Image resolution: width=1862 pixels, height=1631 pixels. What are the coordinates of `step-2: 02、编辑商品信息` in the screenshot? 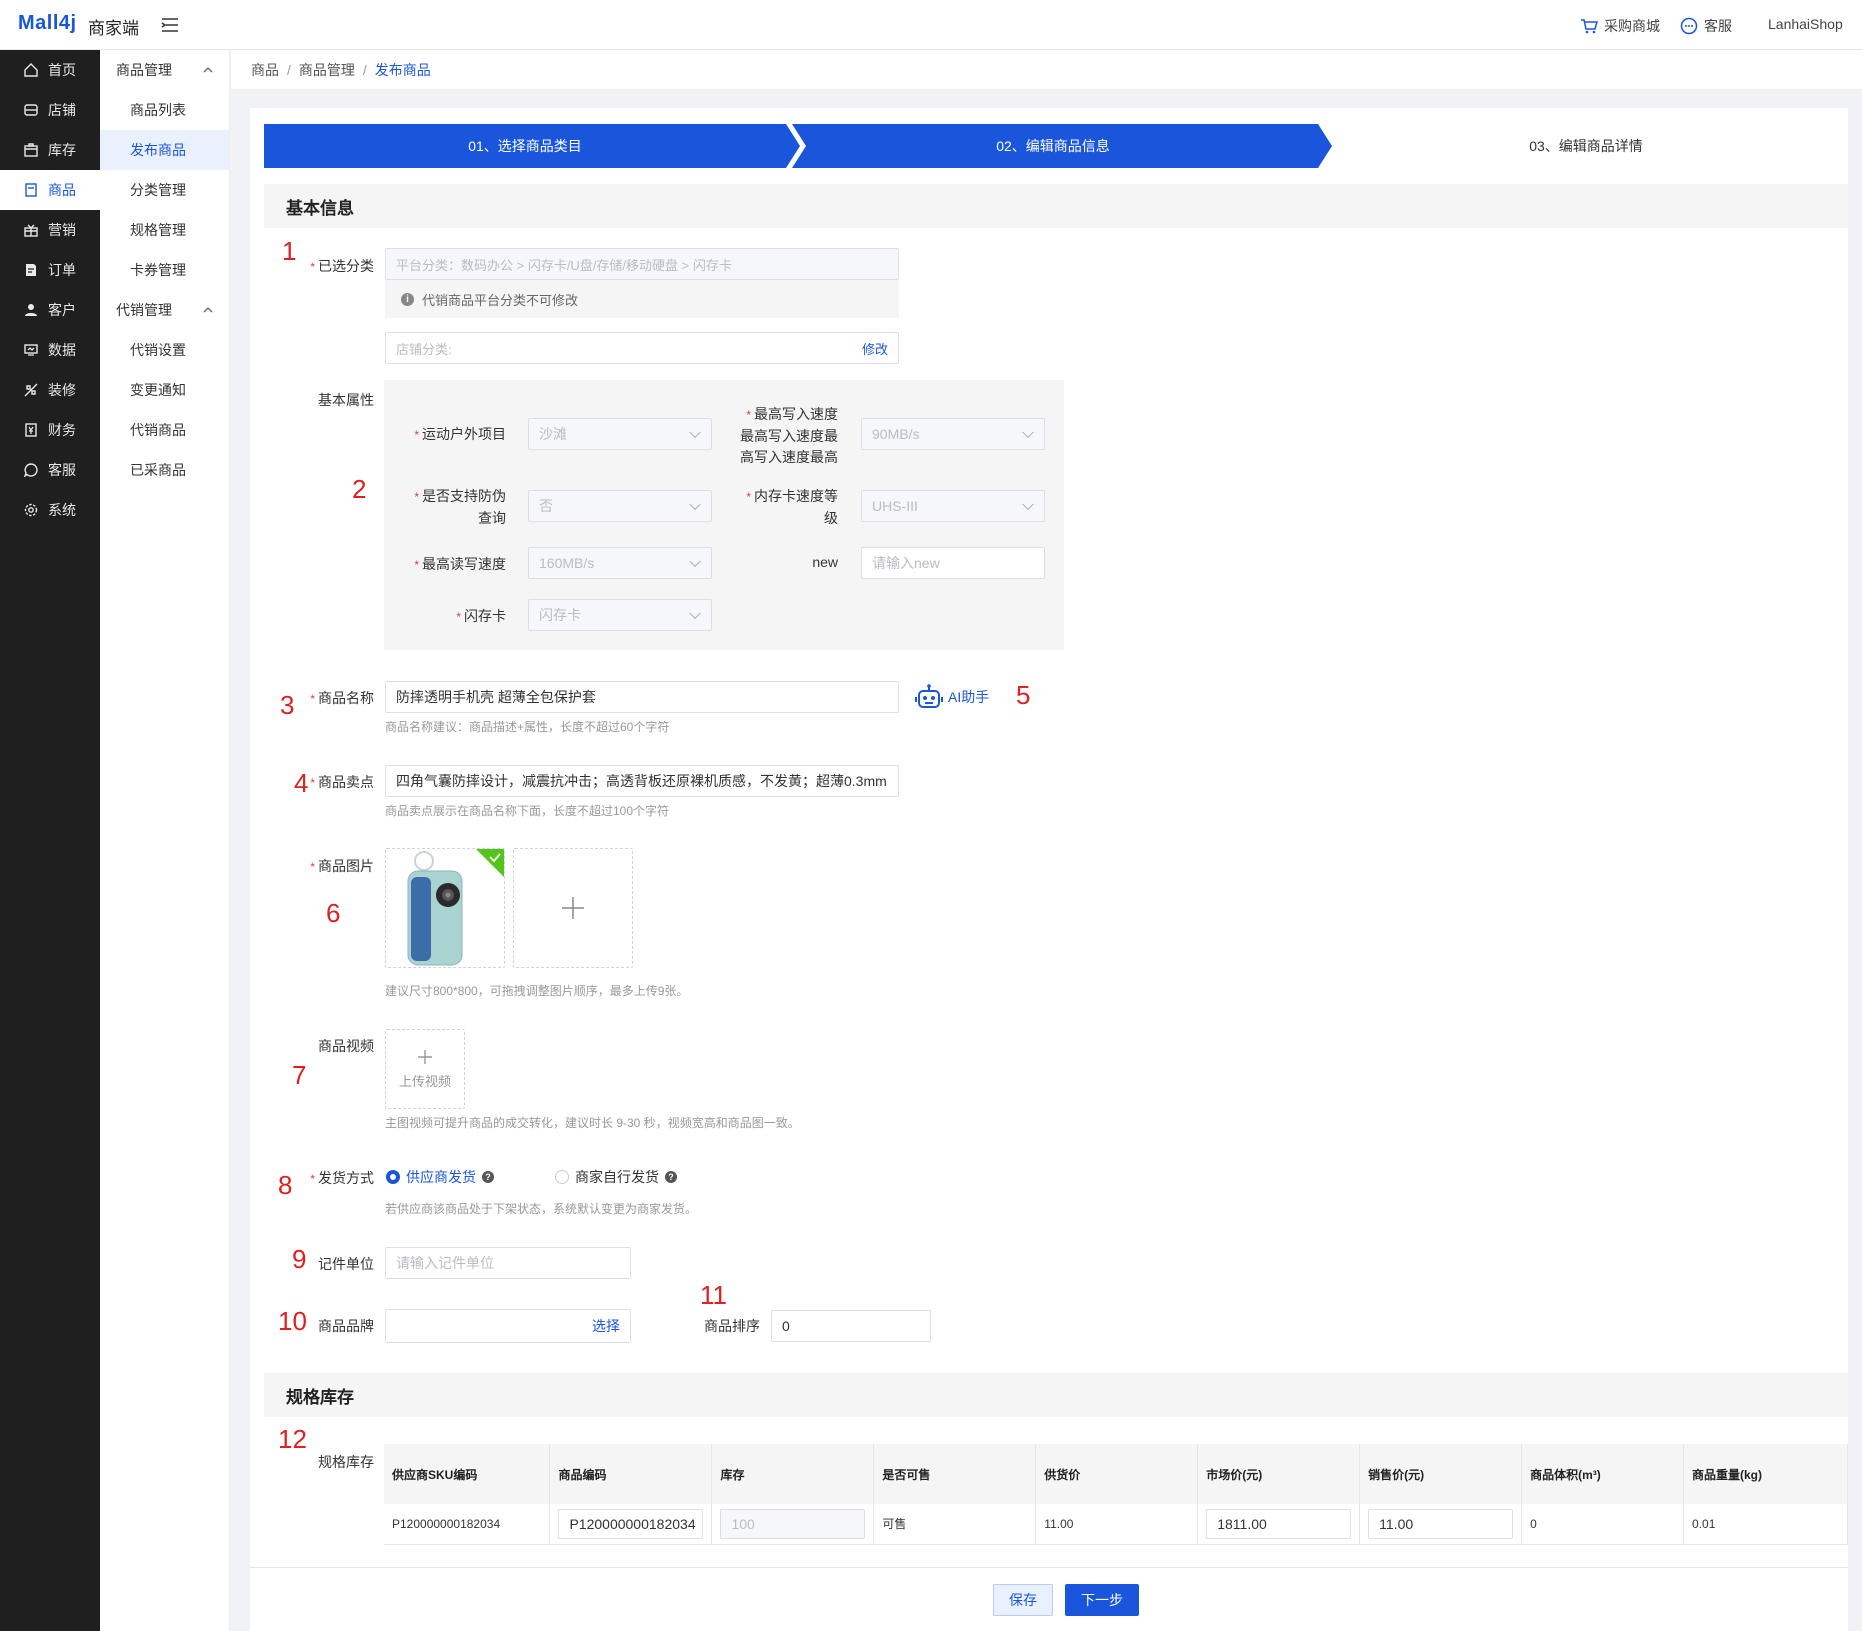 It's located at (1053, 146).